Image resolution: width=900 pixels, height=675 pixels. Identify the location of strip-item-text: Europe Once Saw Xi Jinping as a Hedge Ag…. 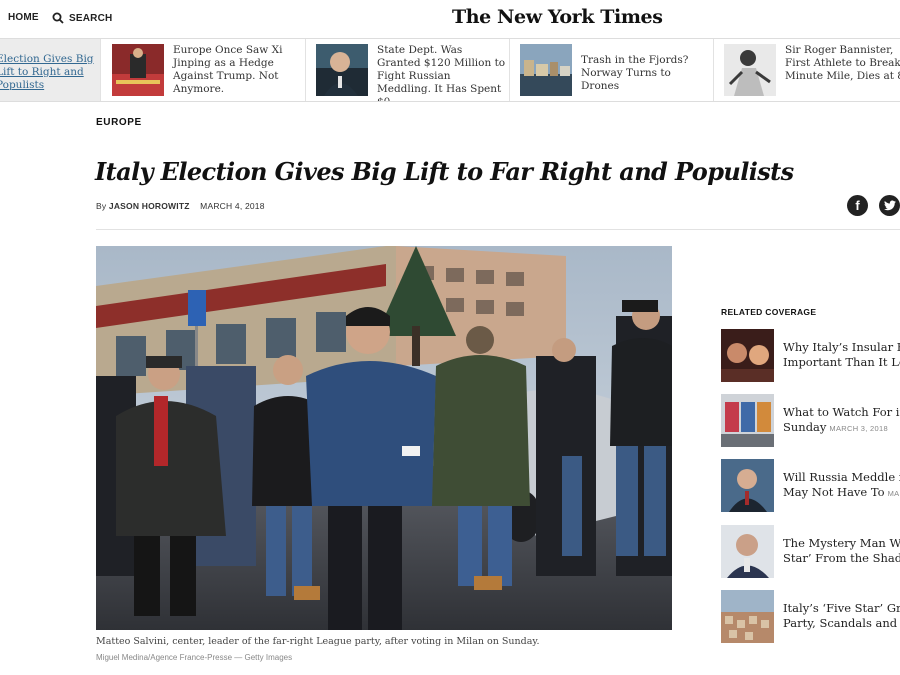
(228, 69).